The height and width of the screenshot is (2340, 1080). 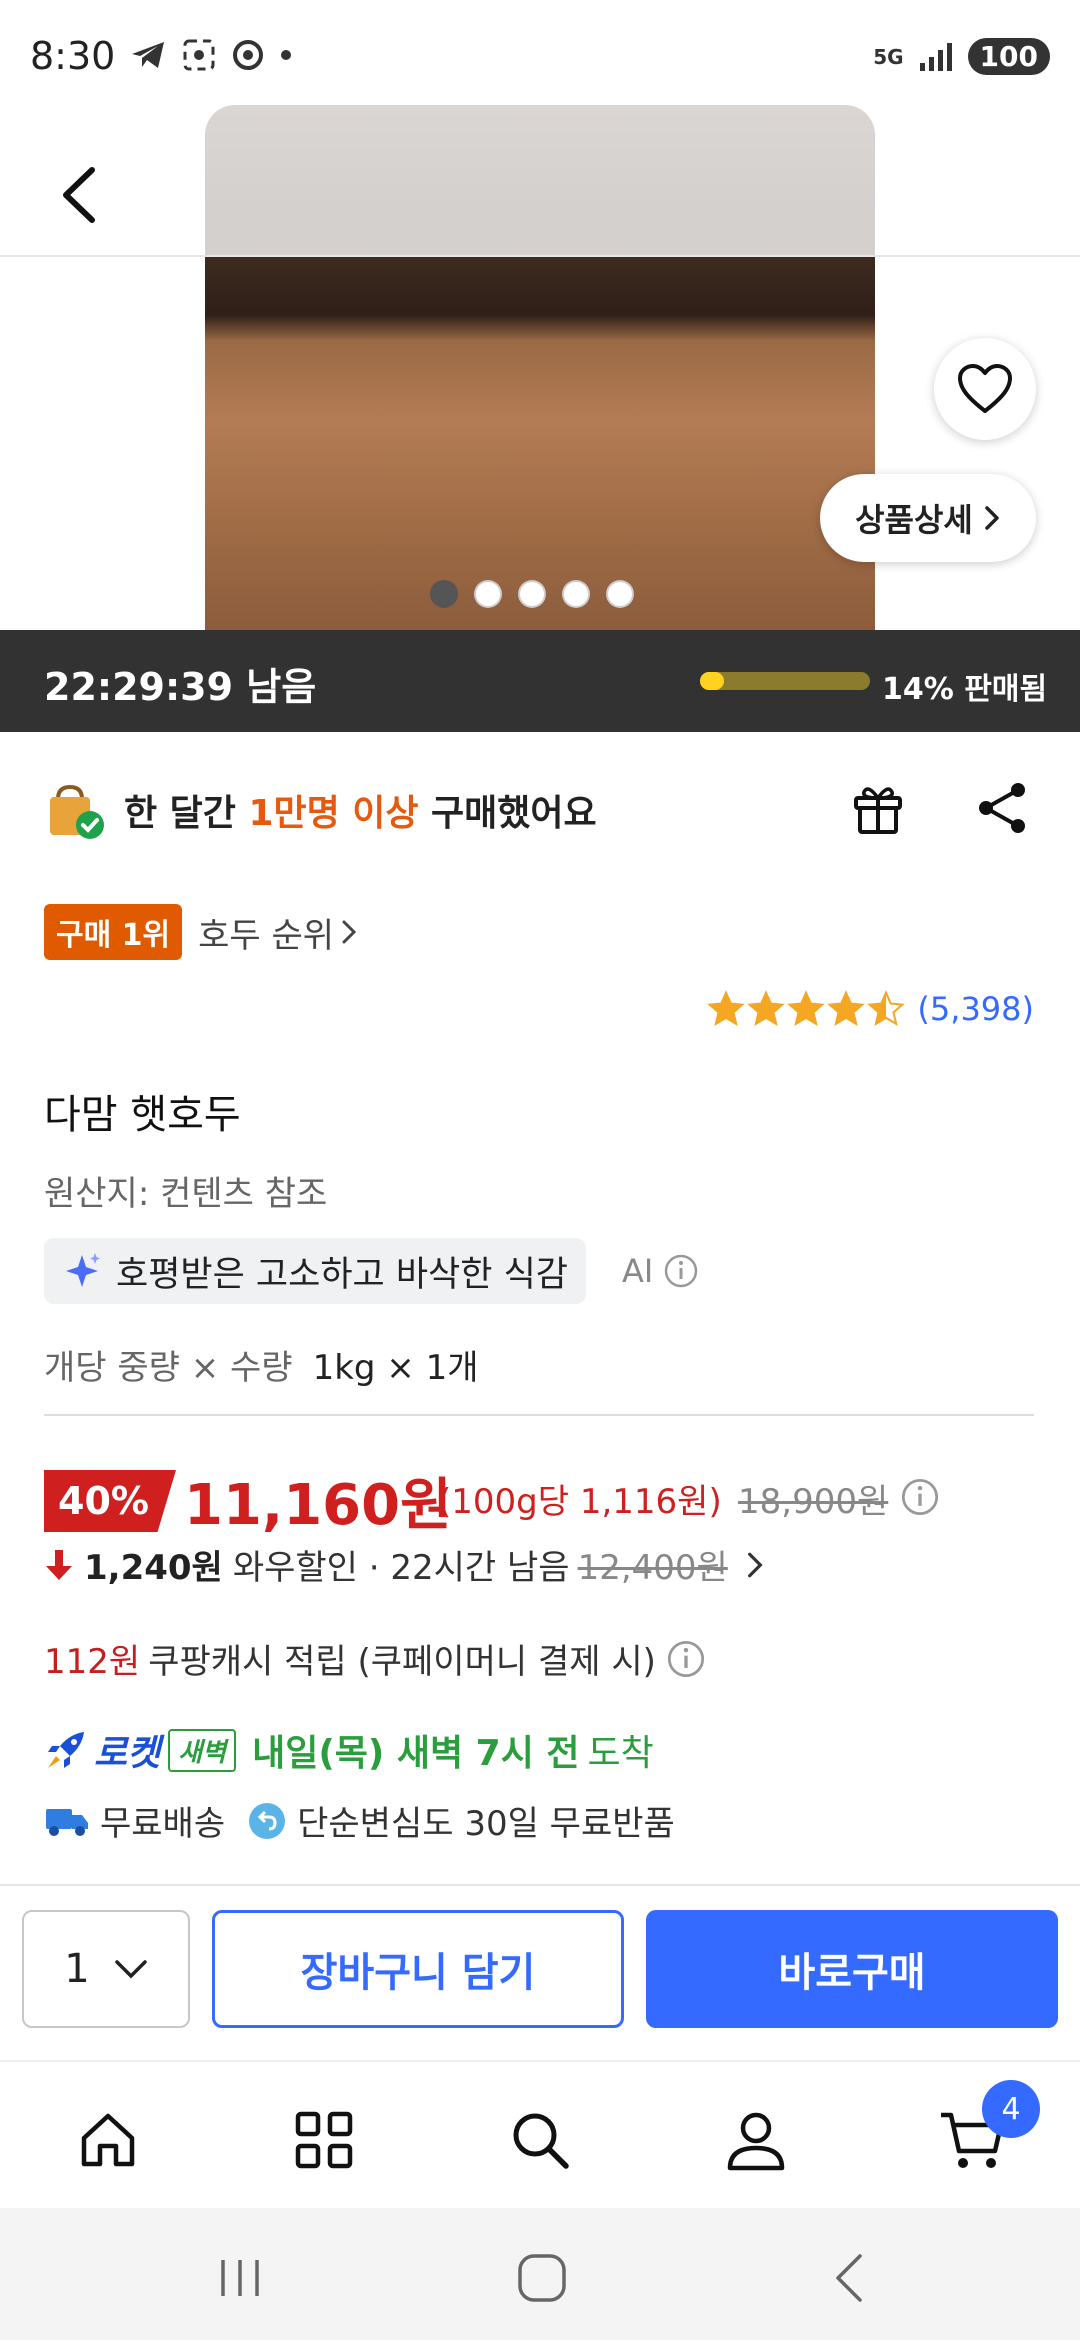 I want to click on back-arrow-icon, so click(x=849, y=2278).